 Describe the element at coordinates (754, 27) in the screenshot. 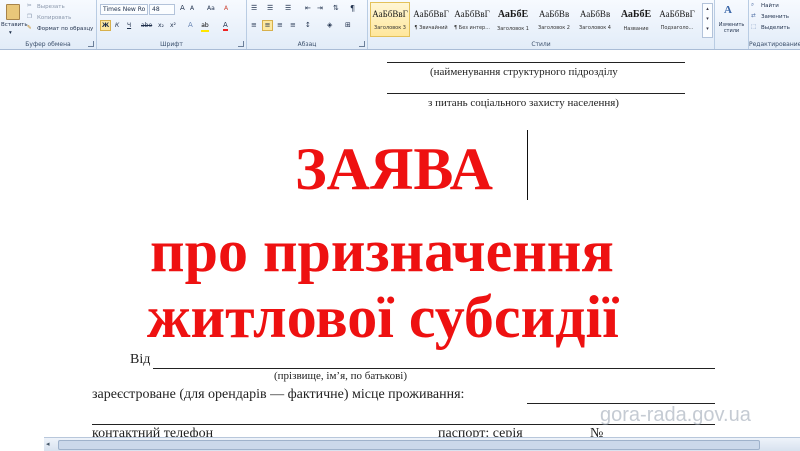

I see `select-icon: ⬚` at that location.